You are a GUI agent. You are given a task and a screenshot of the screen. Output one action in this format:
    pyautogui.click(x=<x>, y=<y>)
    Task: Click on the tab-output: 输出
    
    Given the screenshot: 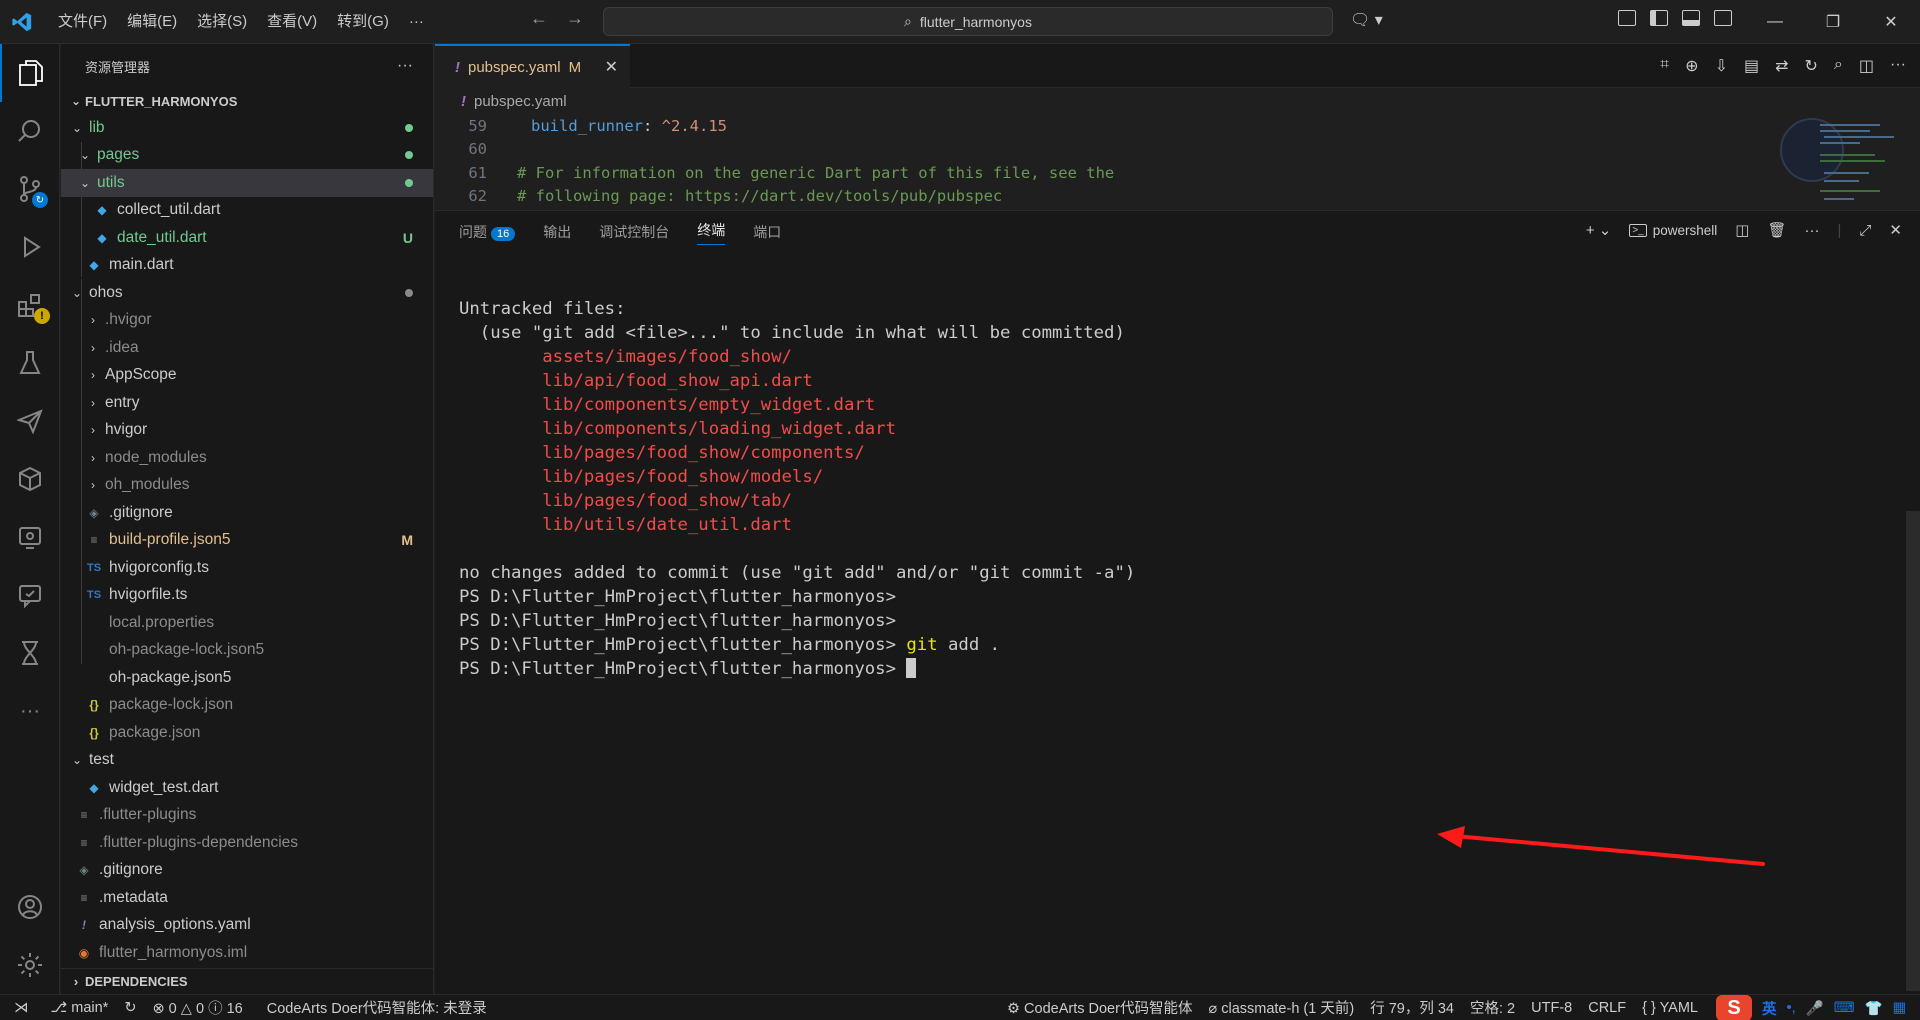 What is the action you would take?
    pyautogui.click(x=557, y=232)
    